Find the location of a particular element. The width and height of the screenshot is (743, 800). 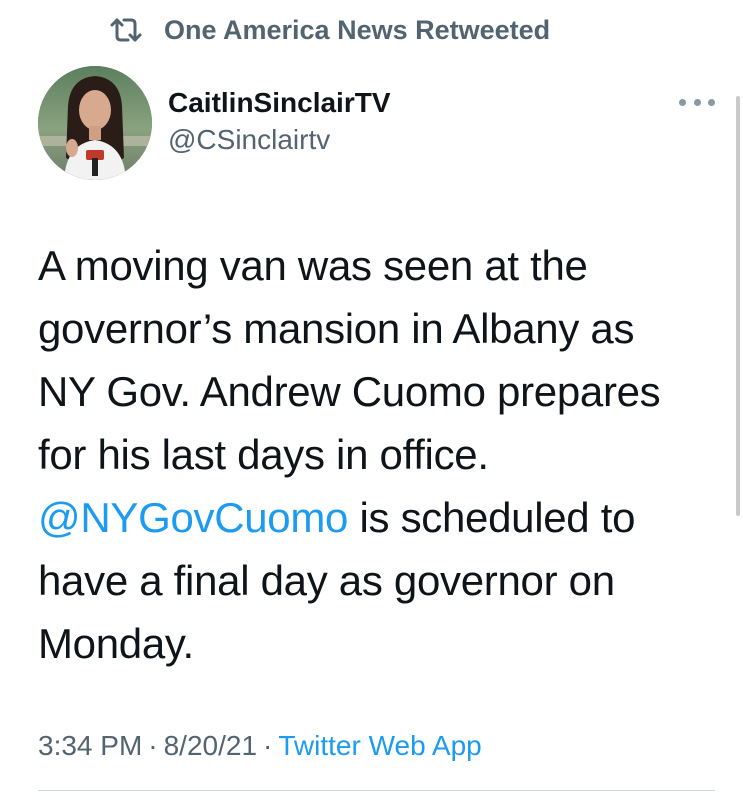

tweet-line: have a final day as governor on is located at coordinates (326, 580).